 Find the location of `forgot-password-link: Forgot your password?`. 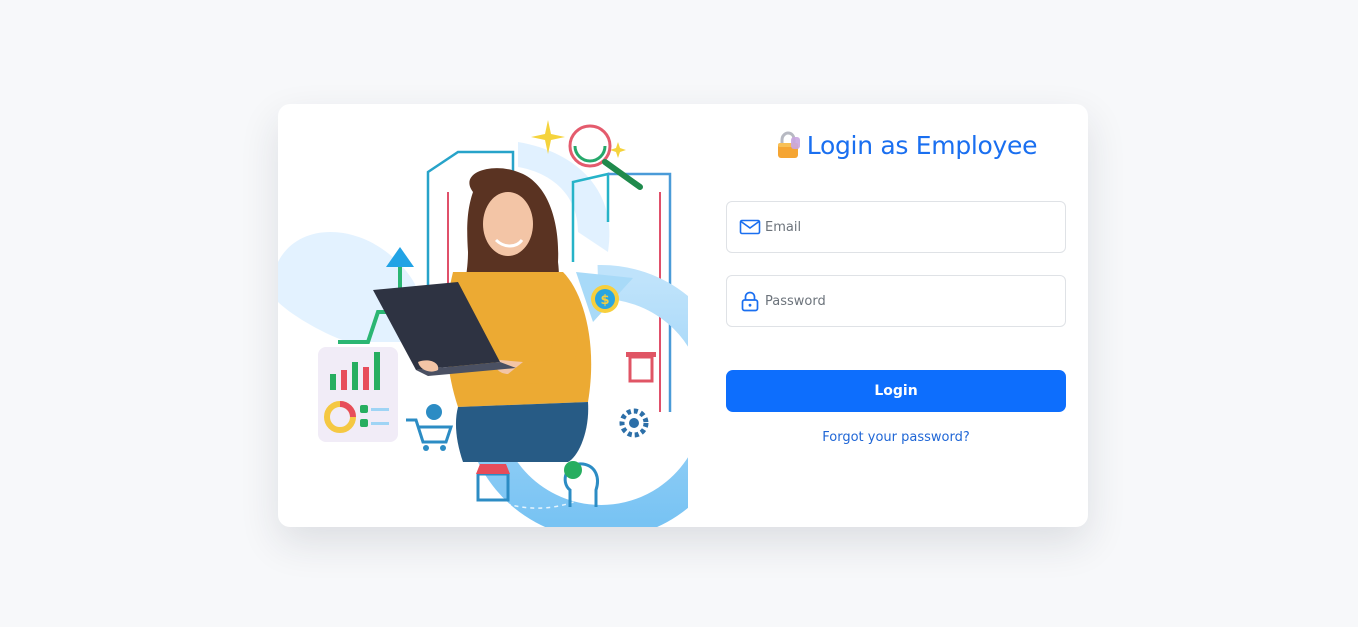

forgot-password-link: Forgot your password? is located at coordinates (896, 437).